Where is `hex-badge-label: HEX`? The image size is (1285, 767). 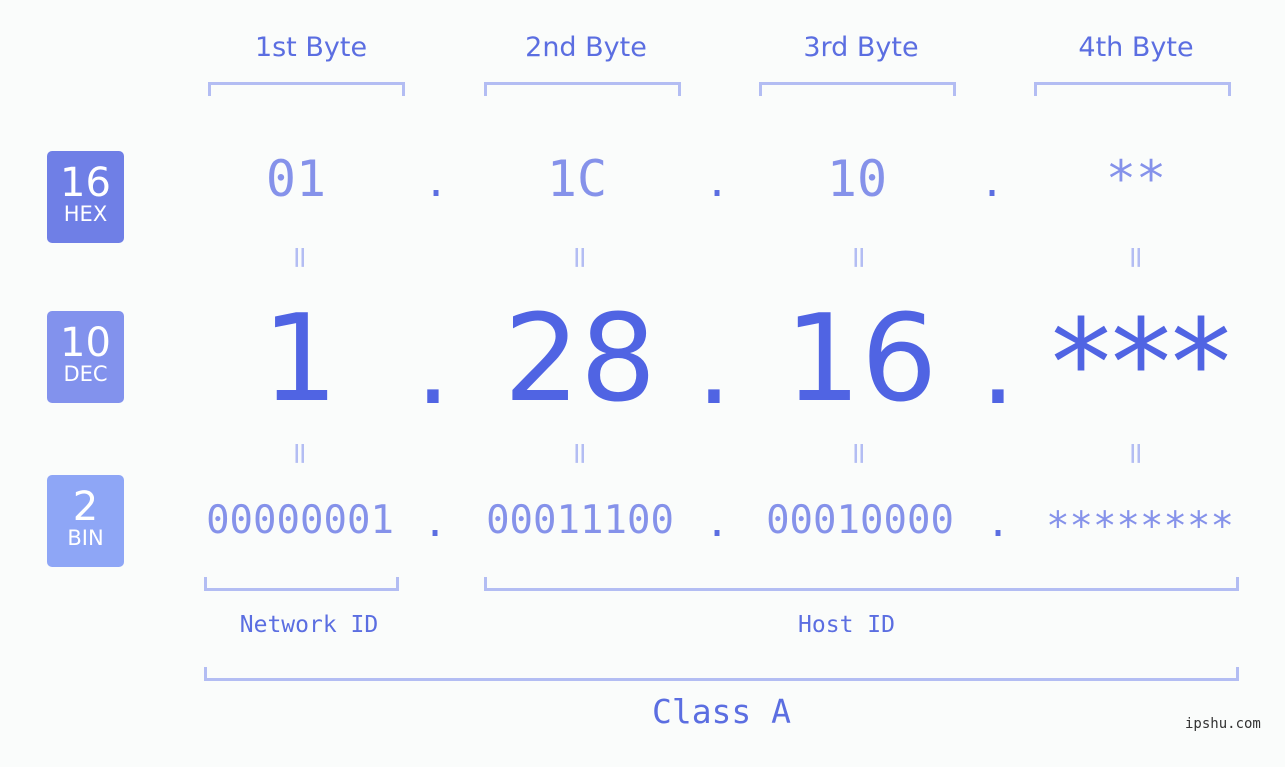 hex-badge-label: HEX is located at coordinates (85, 214).